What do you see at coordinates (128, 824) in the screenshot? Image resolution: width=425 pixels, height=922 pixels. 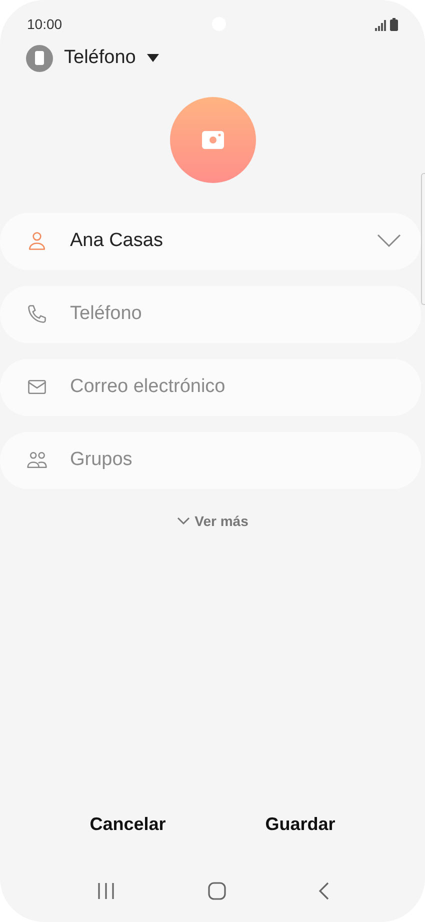 I see `cancel-button: Cancelar` at bounding box center [128, 824].